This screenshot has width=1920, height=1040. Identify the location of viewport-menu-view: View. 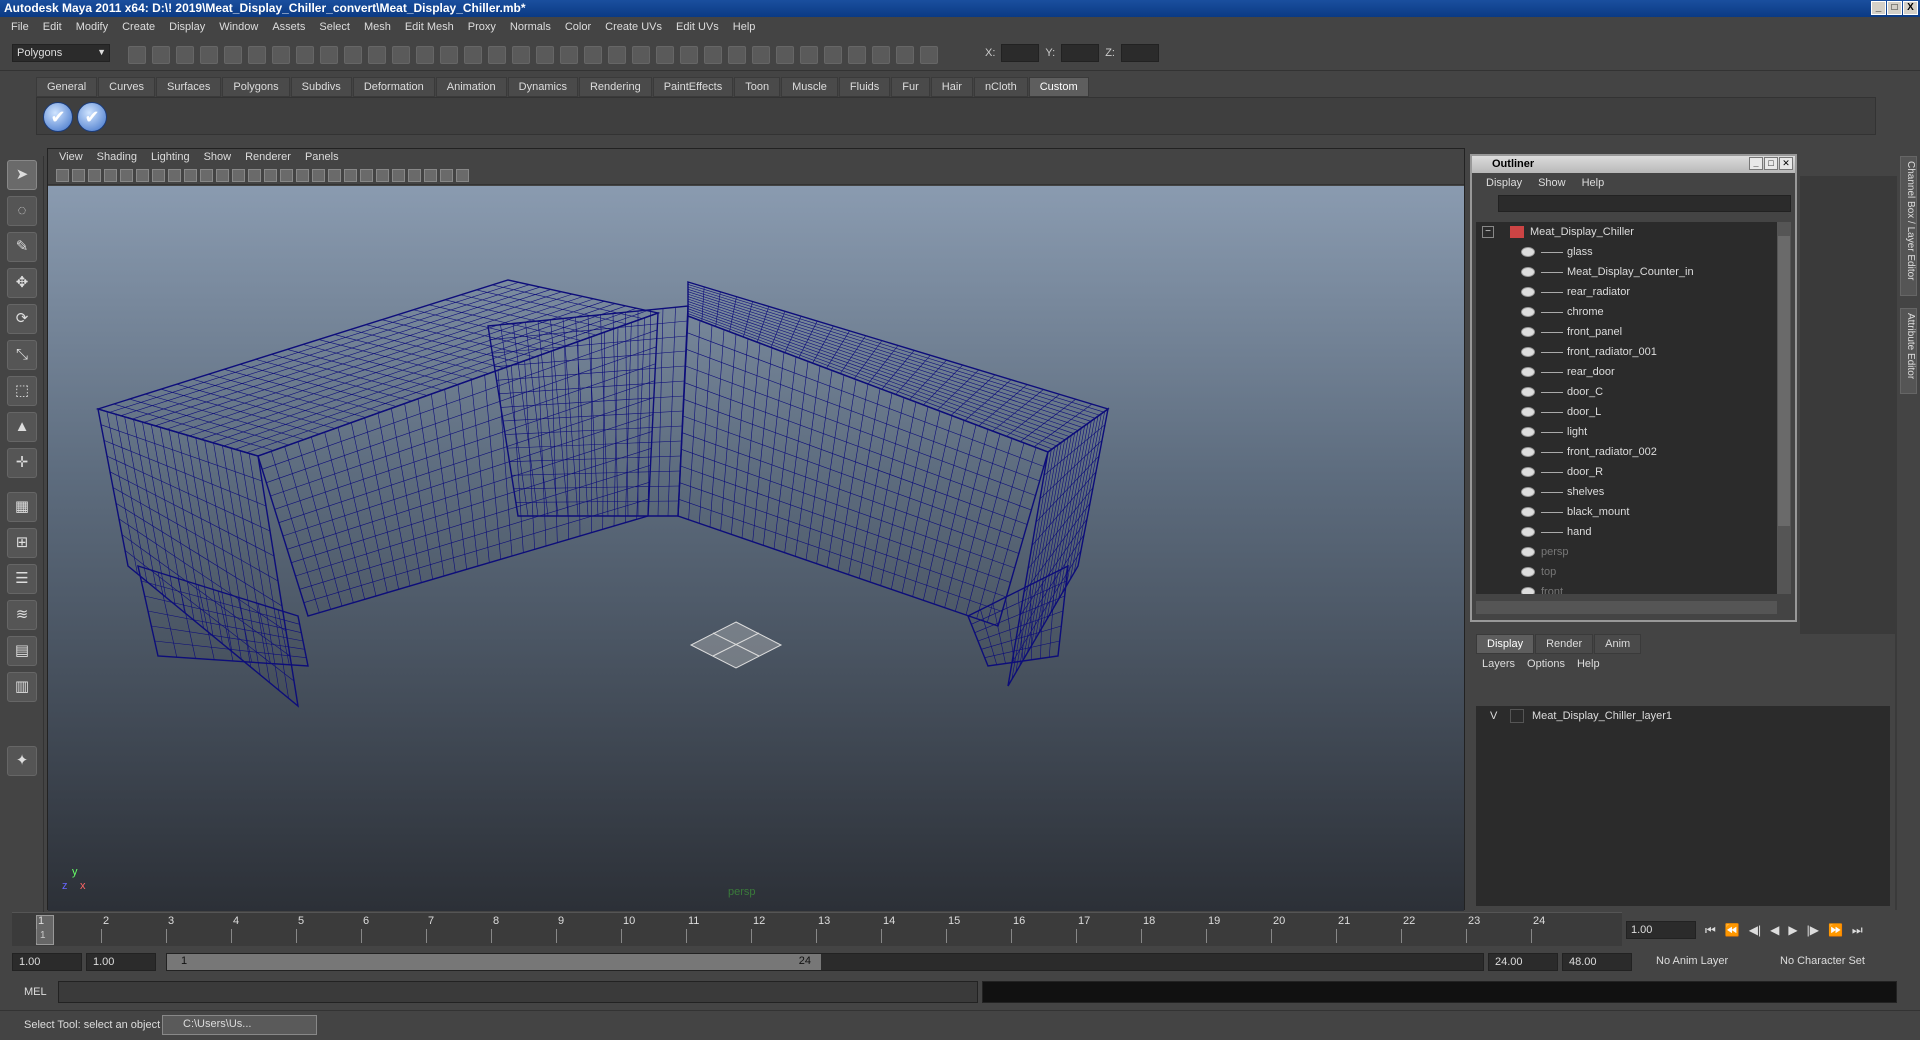
(71, 158).